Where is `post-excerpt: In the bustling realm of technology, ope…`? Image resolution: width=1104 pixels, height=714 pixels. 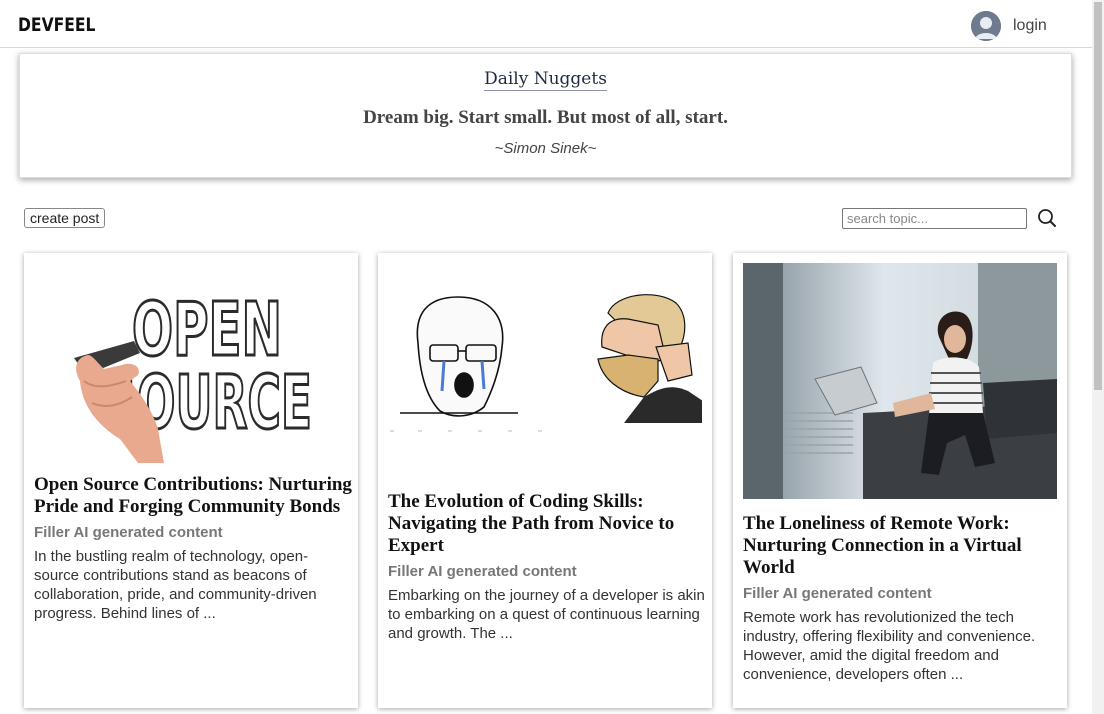 post-excerpt: In the bustling realm of technology, ope… is located at coordinates (175, 585).